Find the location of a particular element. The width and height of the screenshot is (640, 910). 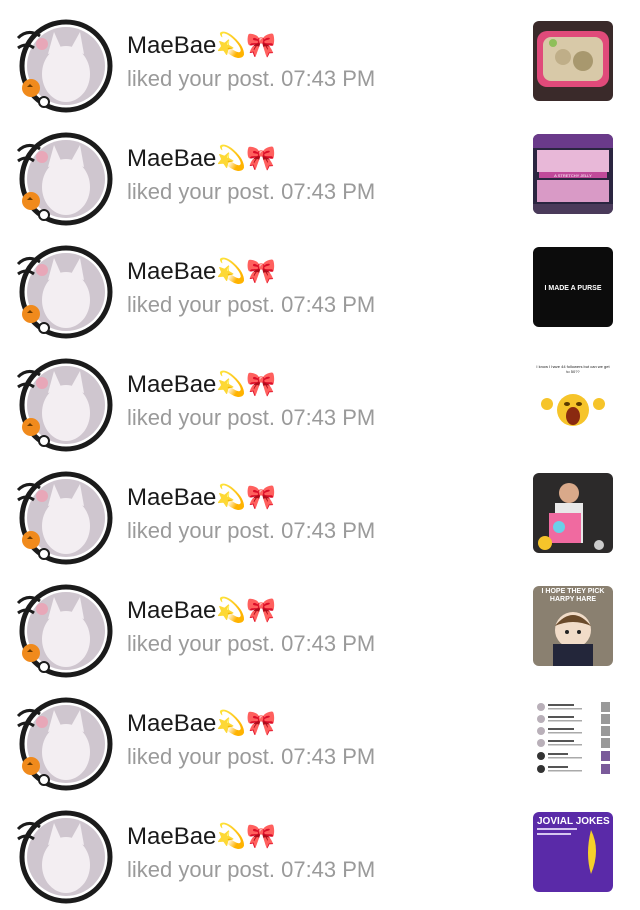

thumb-caption: A STRETCHY JELLY is located at coordinates (573, 175).